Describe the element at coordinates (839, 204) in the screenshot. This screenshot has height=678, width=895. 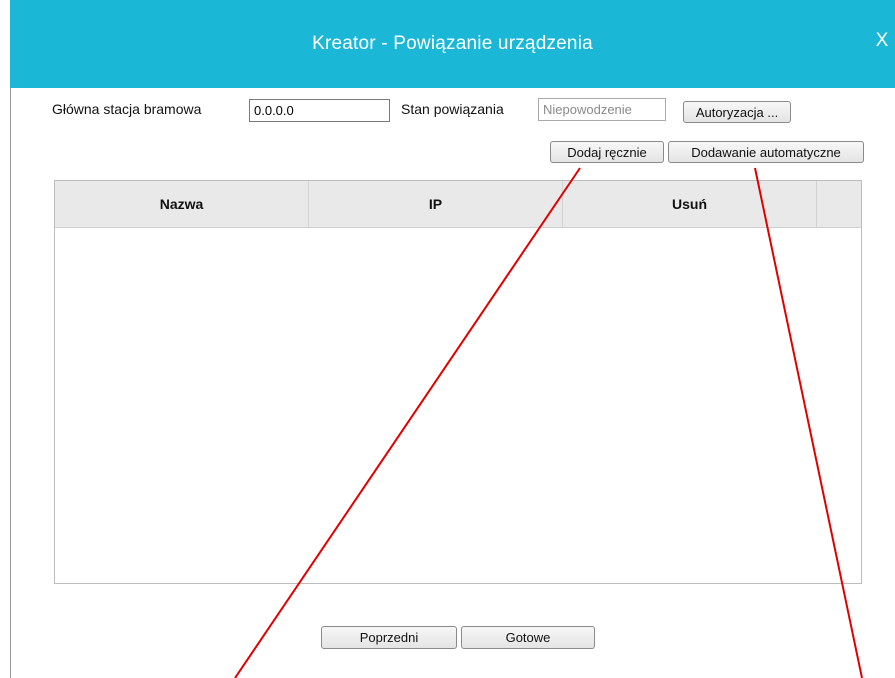
I see `column-header-filler` at that location.